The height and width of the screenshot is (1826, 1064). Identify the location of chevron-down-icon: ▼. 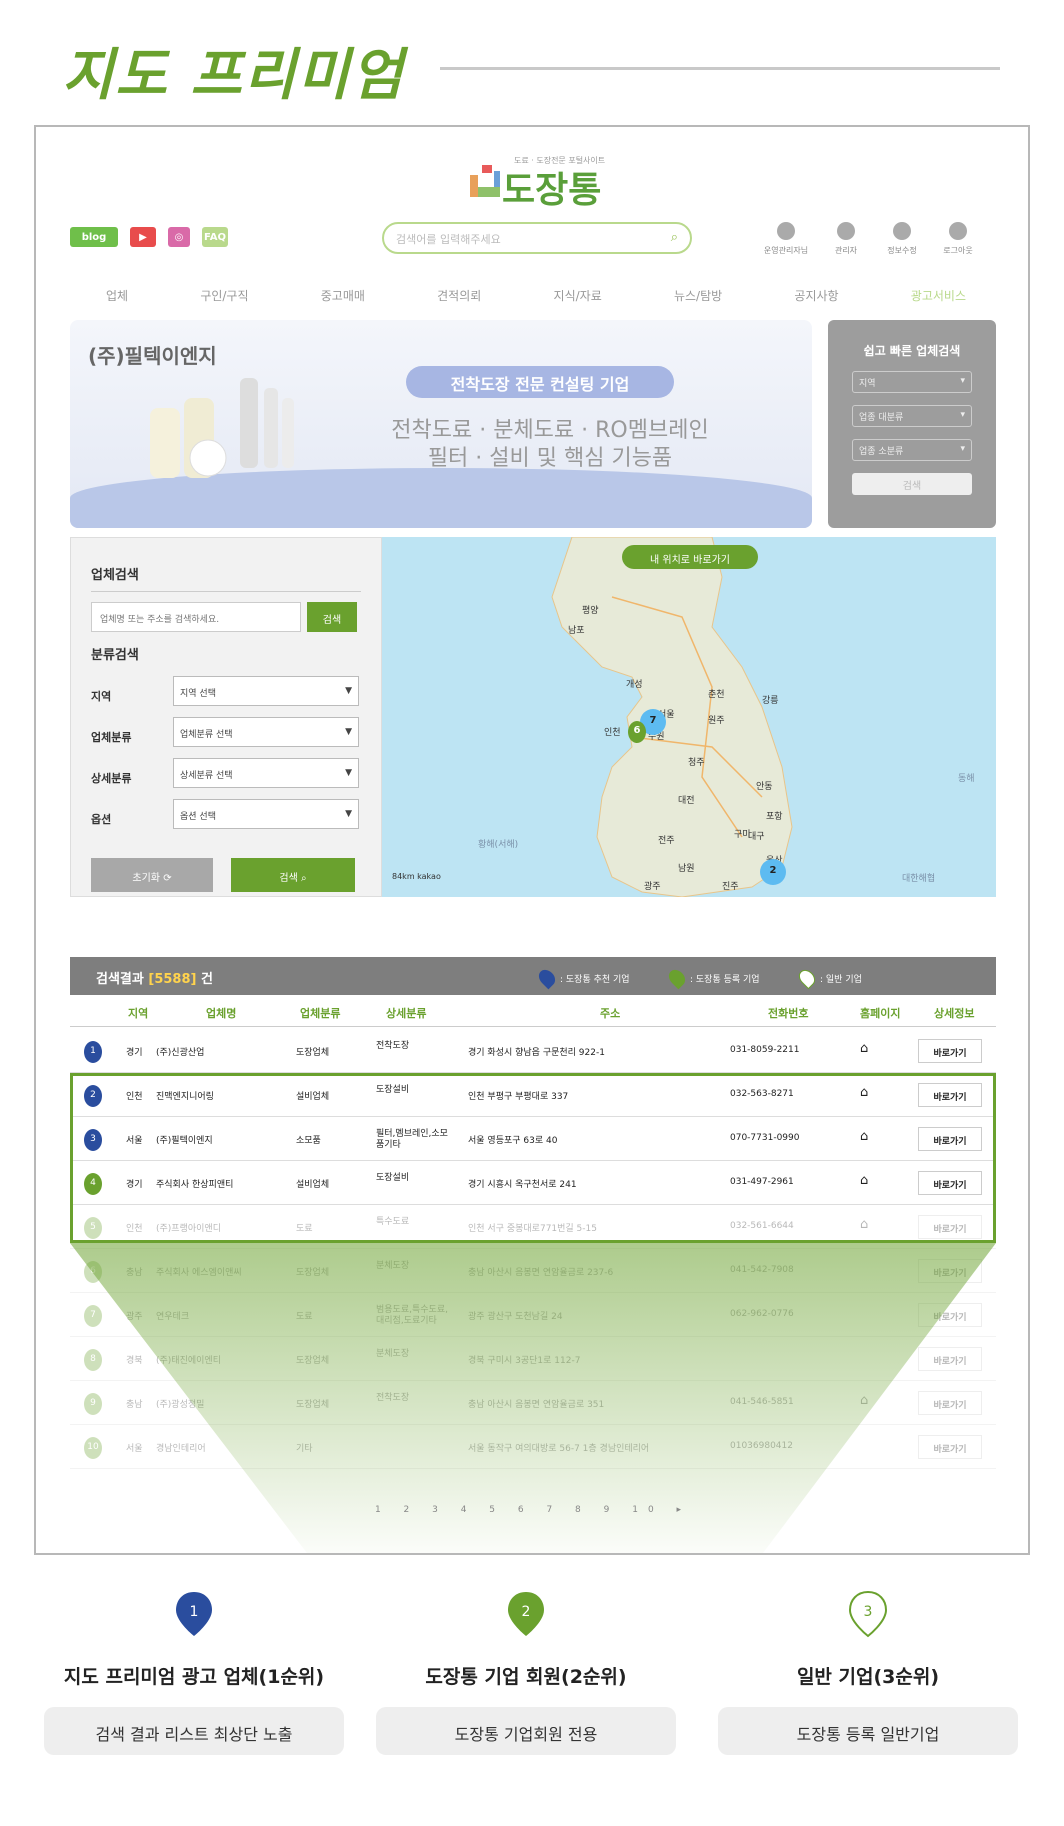
(348, 773).